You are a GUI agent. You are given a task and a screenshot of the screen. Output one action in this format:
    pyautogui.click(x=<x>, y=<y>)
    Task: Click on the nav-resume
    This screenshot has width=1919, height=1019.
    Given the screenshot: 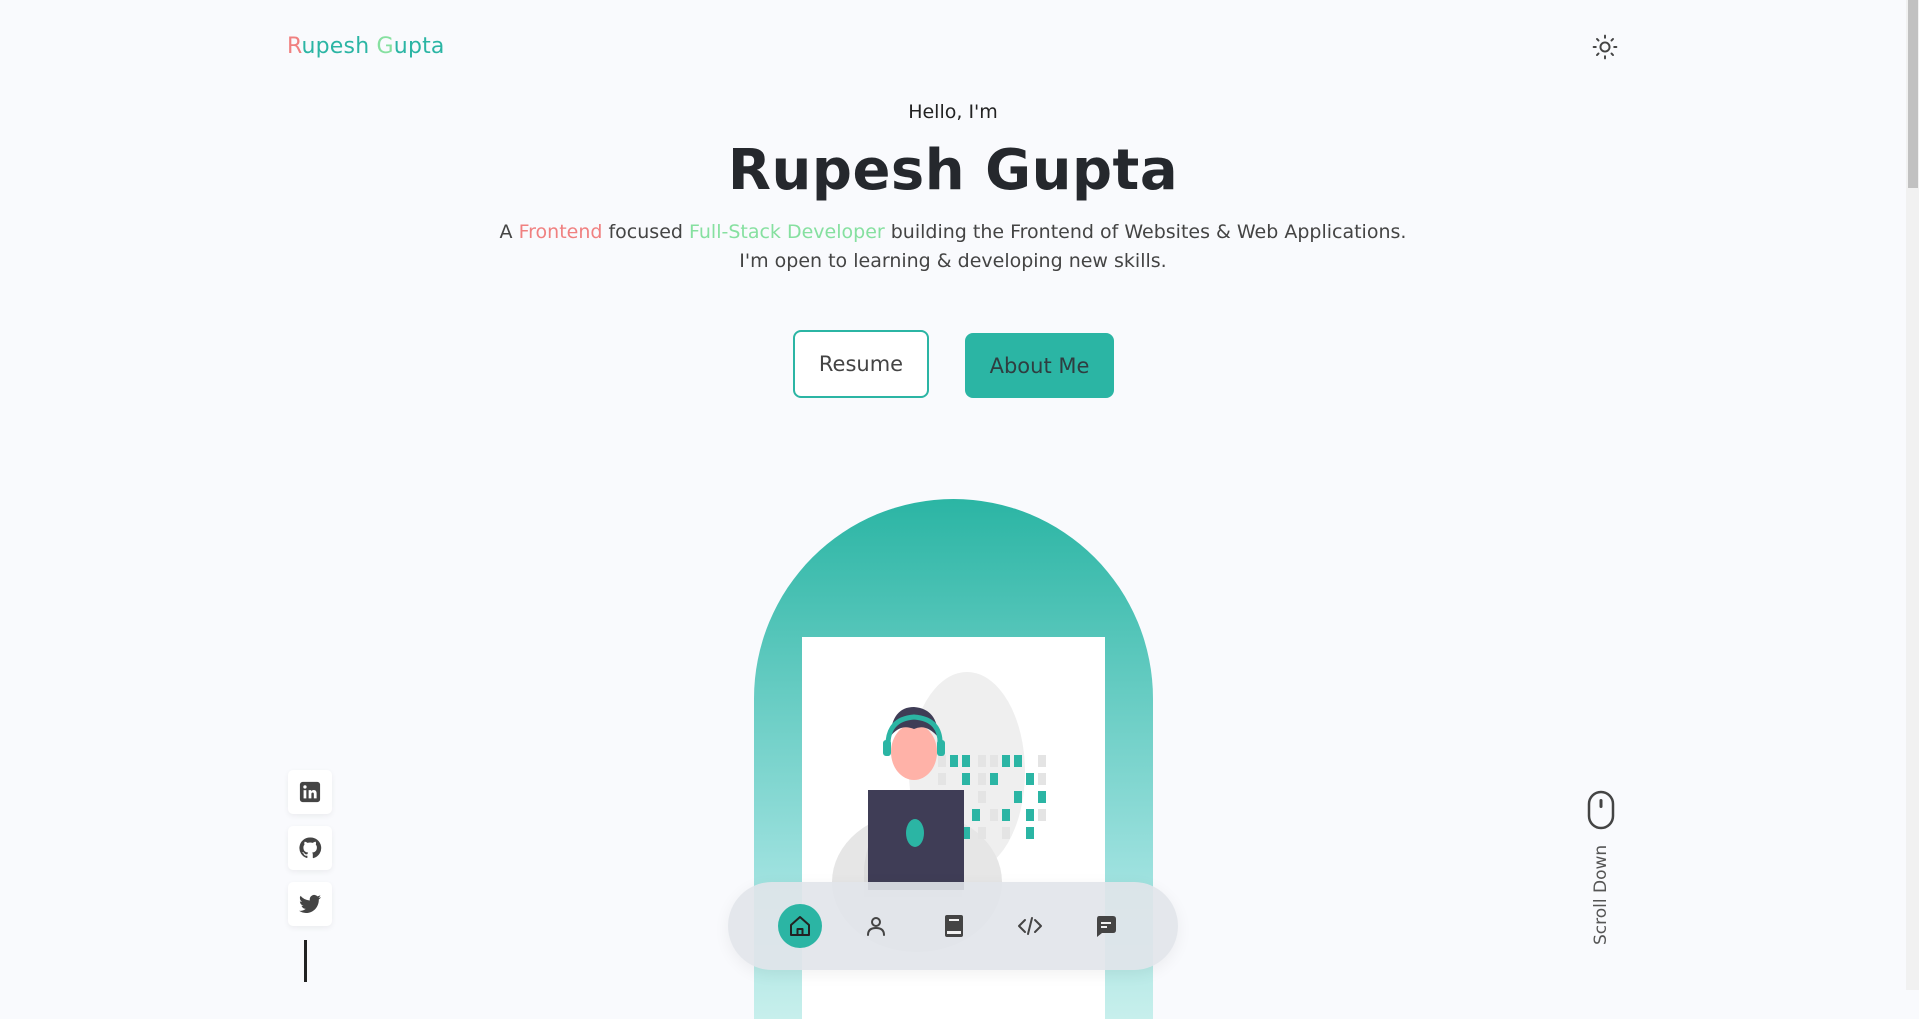 What is the action you would take?
    pyautogui.click(x=954, y=926)
    